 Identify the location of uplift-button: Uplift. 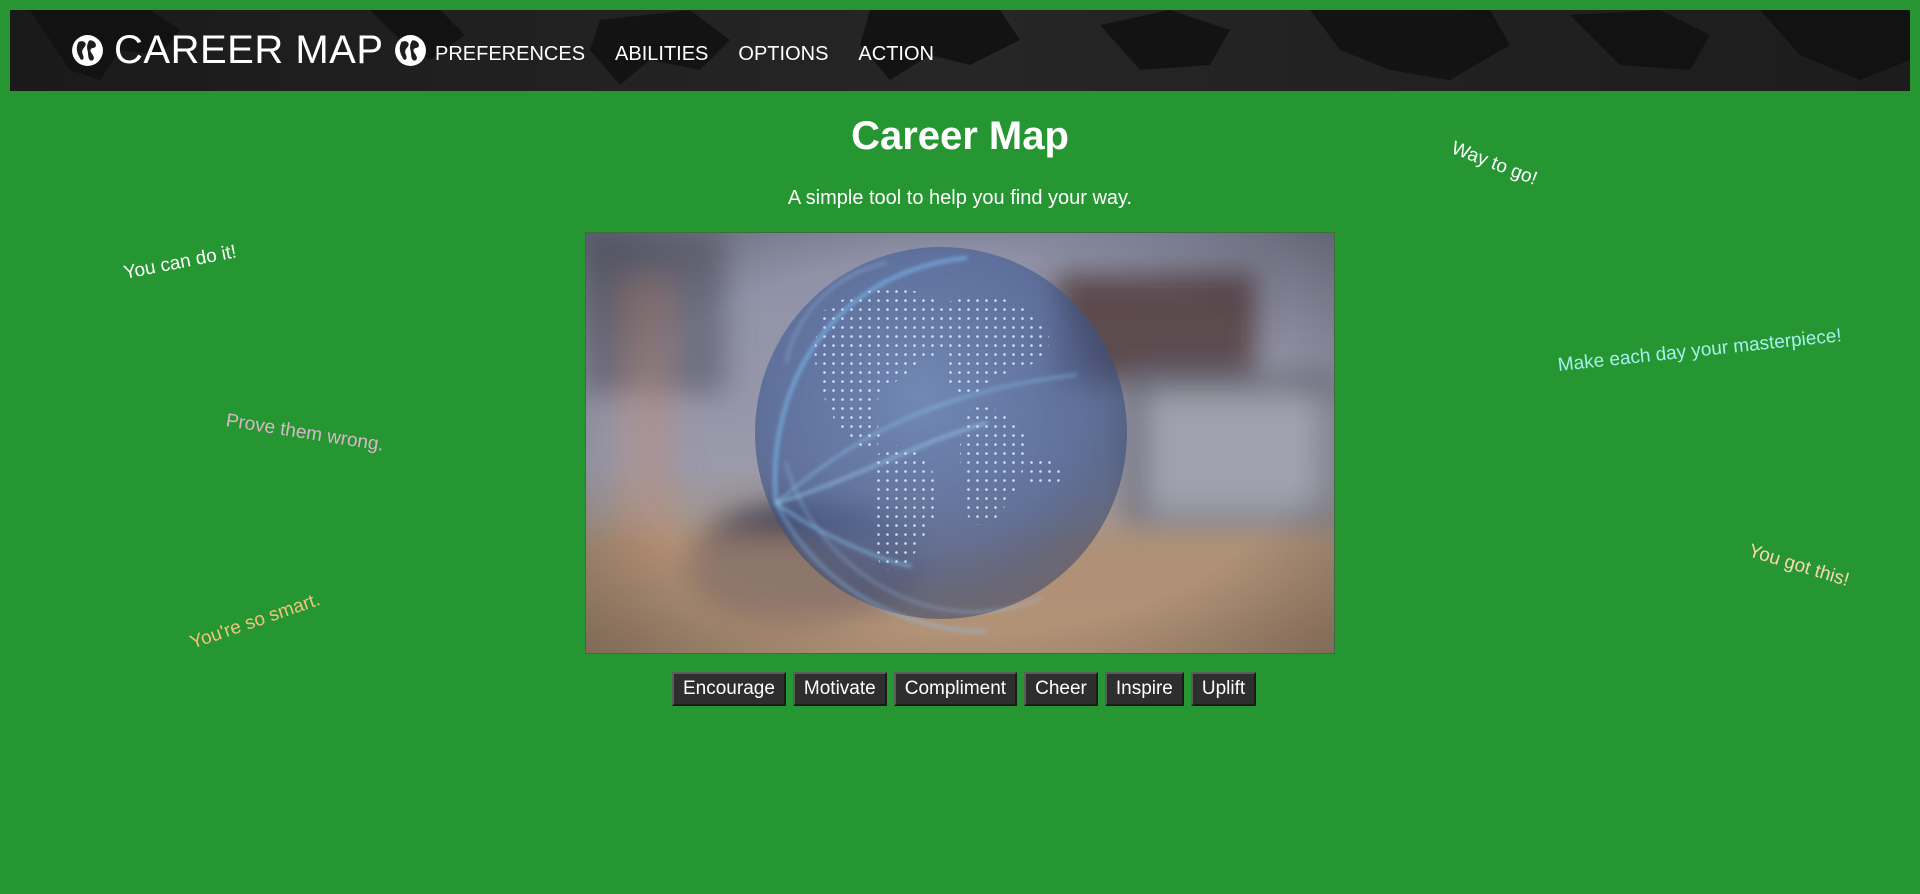
(1223, 689).